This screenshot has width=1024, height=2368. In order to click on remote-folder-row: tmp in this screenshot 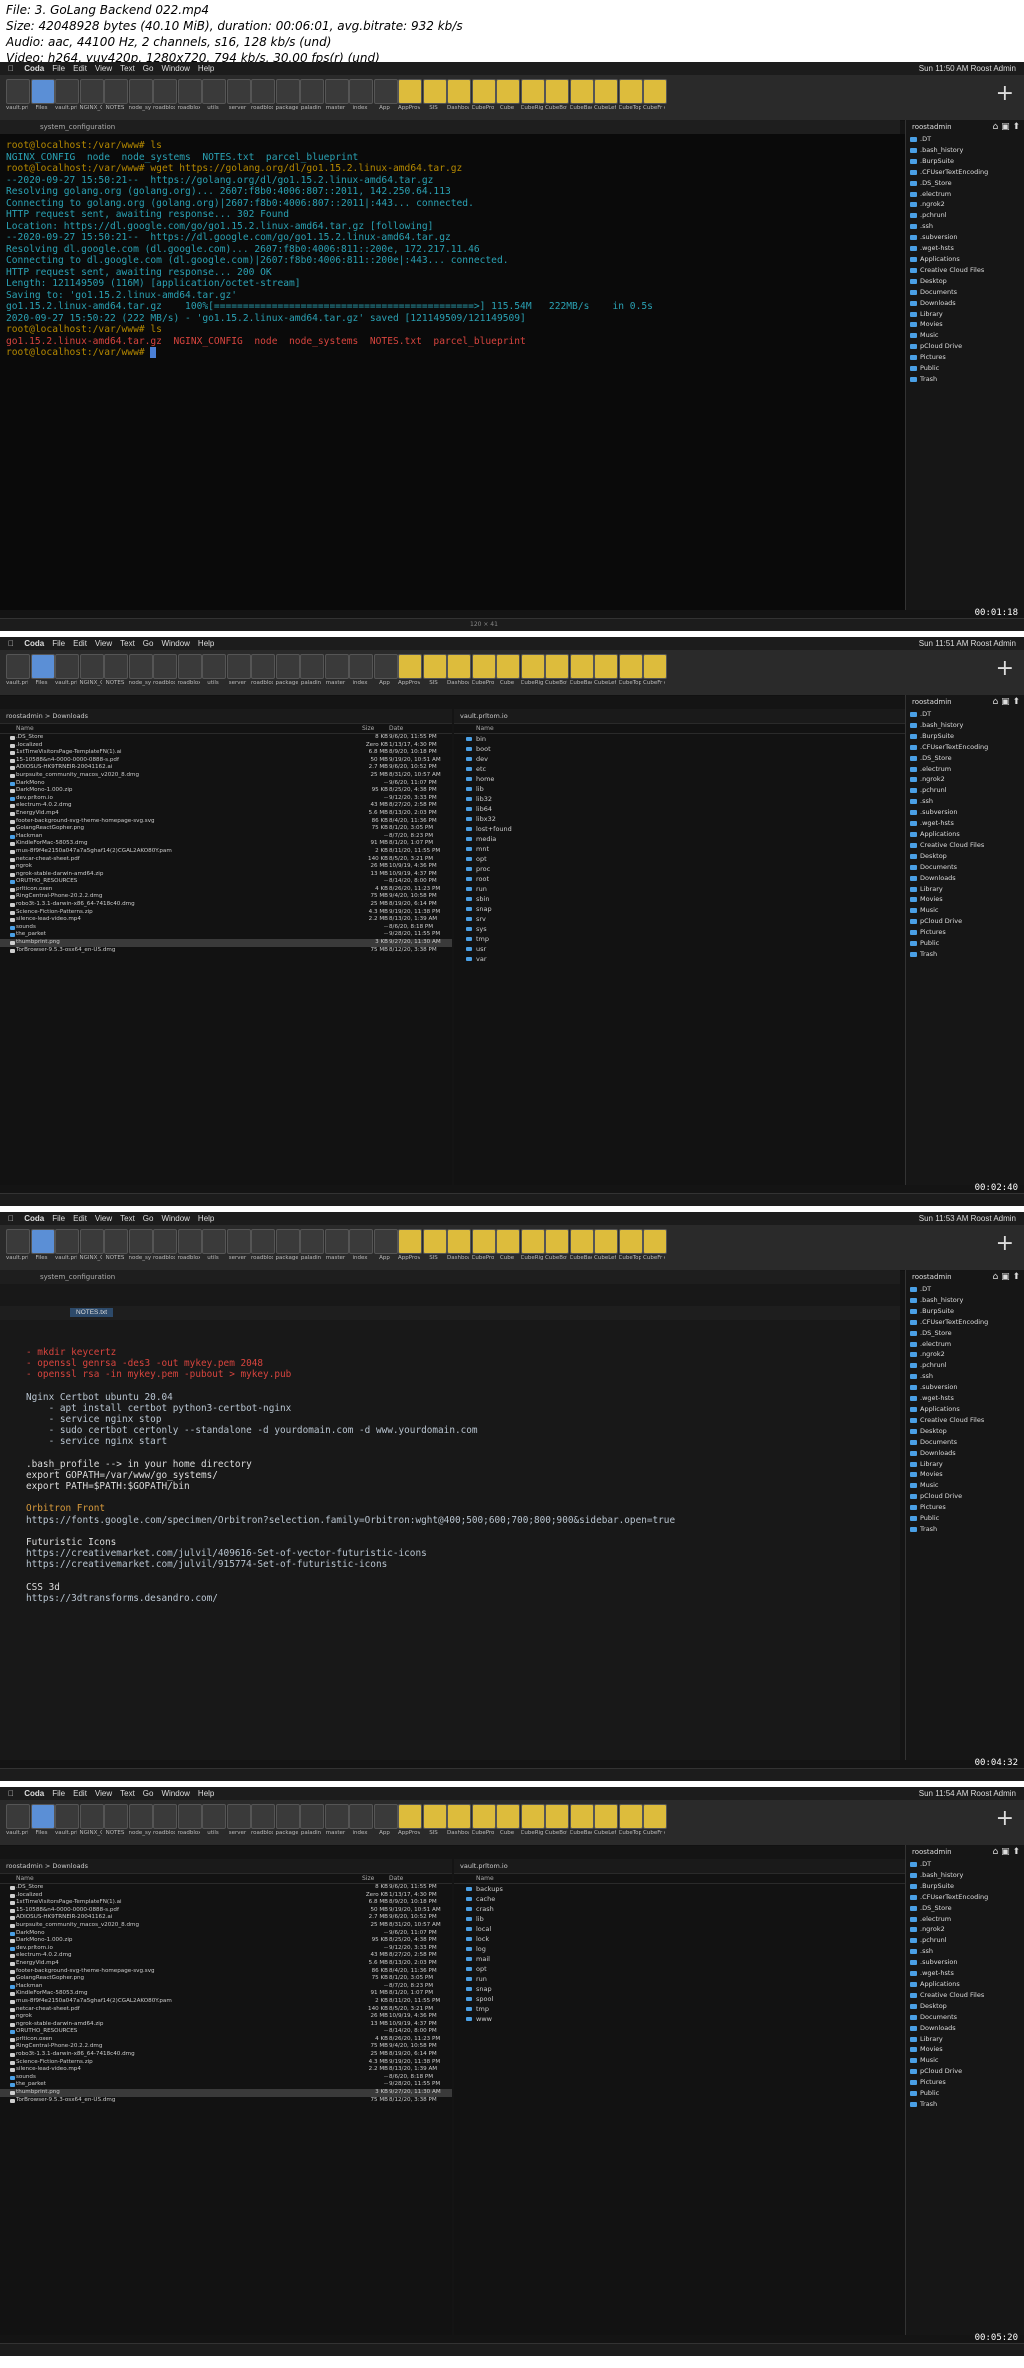, I will do `click(680, 2009)`.